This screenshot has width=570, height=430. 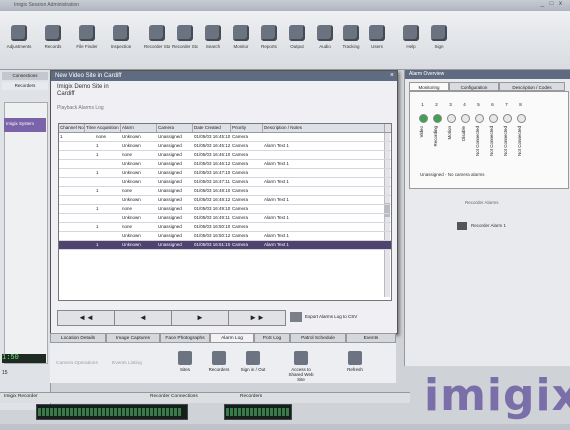 I want to click on column-header: Description / Notes, so click(x=324, y=128).